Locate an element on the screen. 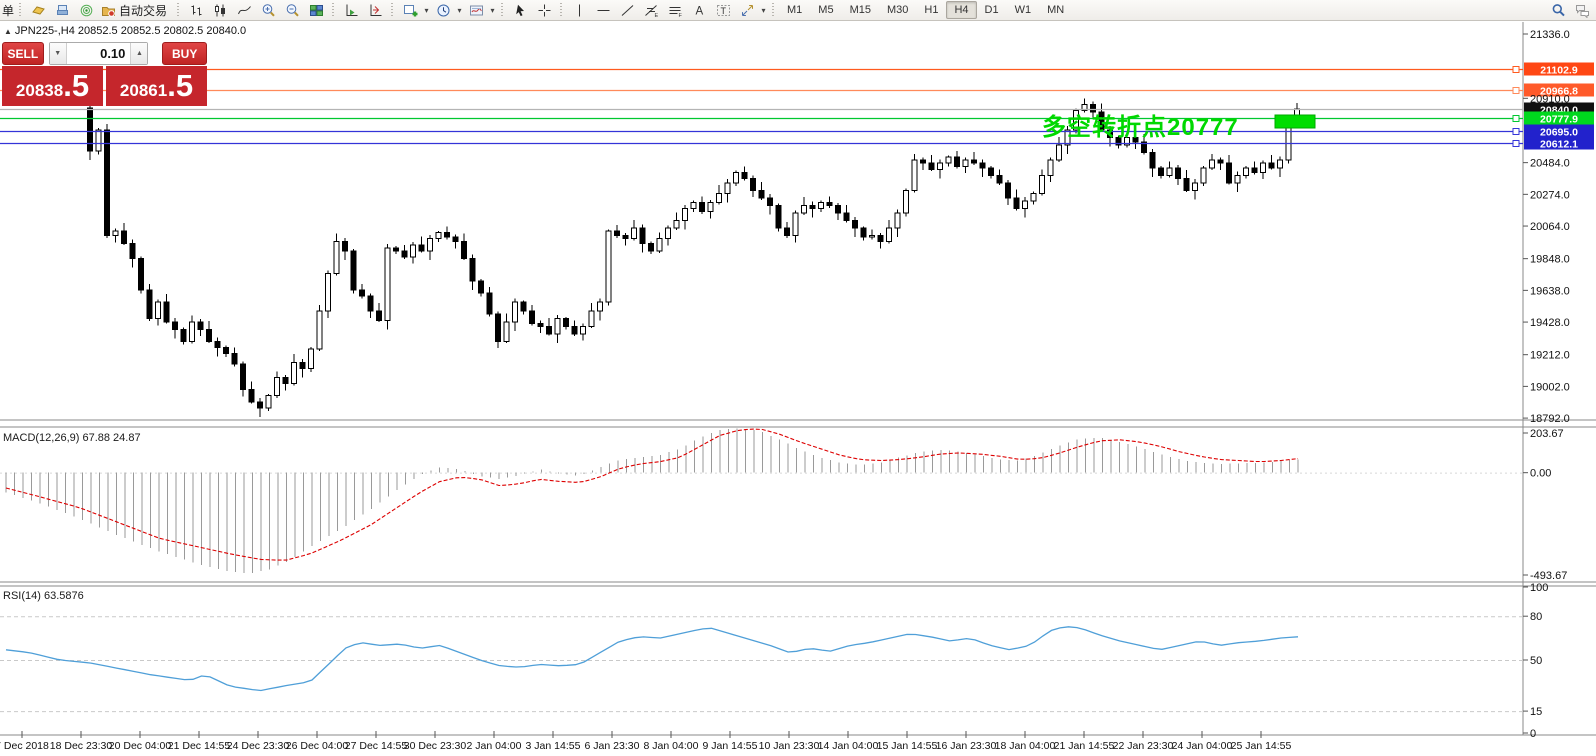 The height and width of the screenshot is (756, 1596). time-tick-label: 9 Jan 14:55 is located at coordinates (730, 746).